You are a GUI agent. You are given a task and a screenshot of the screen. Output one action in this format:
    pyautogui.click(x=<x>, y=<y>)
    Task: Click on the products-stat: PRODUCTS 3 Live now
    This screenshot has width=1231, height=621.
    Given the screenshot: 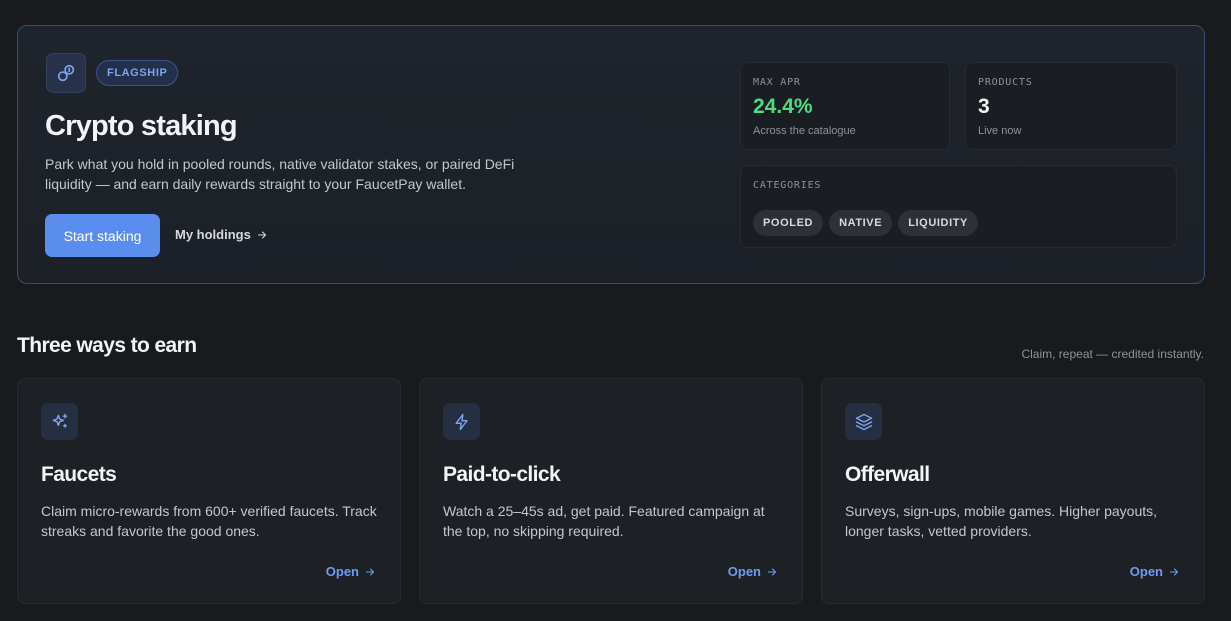 What is the action you would take?
    pyautogui.click(x=1071, y=106)
    